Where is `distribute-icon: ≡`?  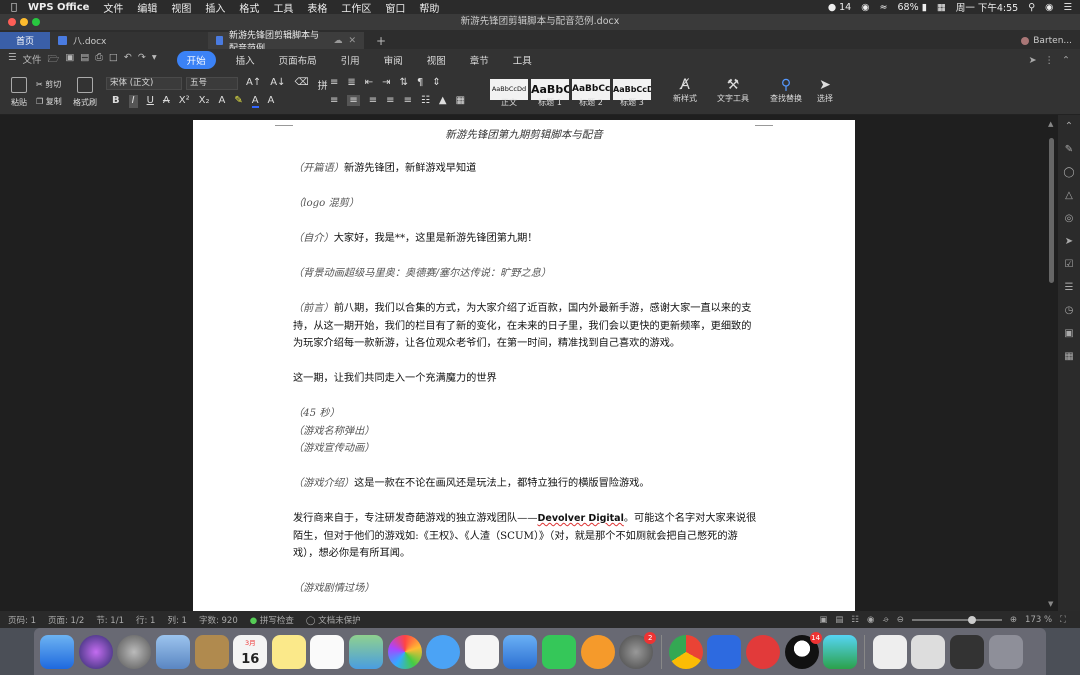 distribute-icon: ≡ is located at coordinates (408, 100).